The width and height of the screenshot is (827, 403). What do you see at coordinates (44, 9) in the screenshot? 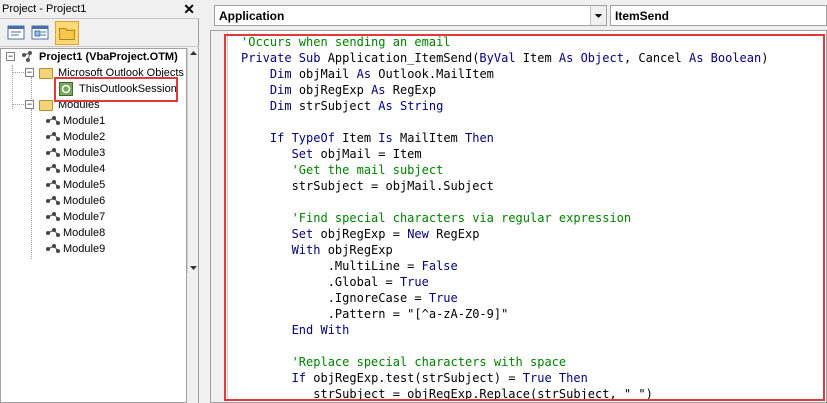
I see `project-pane-title: Project - Project1` at bounding box center [44, 9].